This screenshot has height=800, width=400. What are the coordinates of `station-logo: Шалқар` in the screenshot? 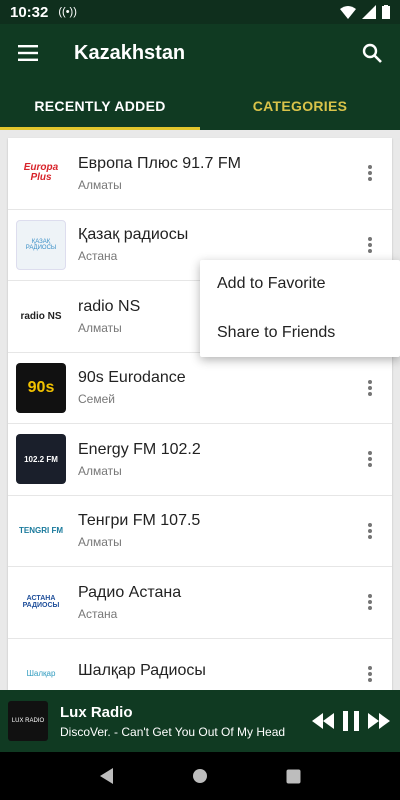 It's located at (41, 669).